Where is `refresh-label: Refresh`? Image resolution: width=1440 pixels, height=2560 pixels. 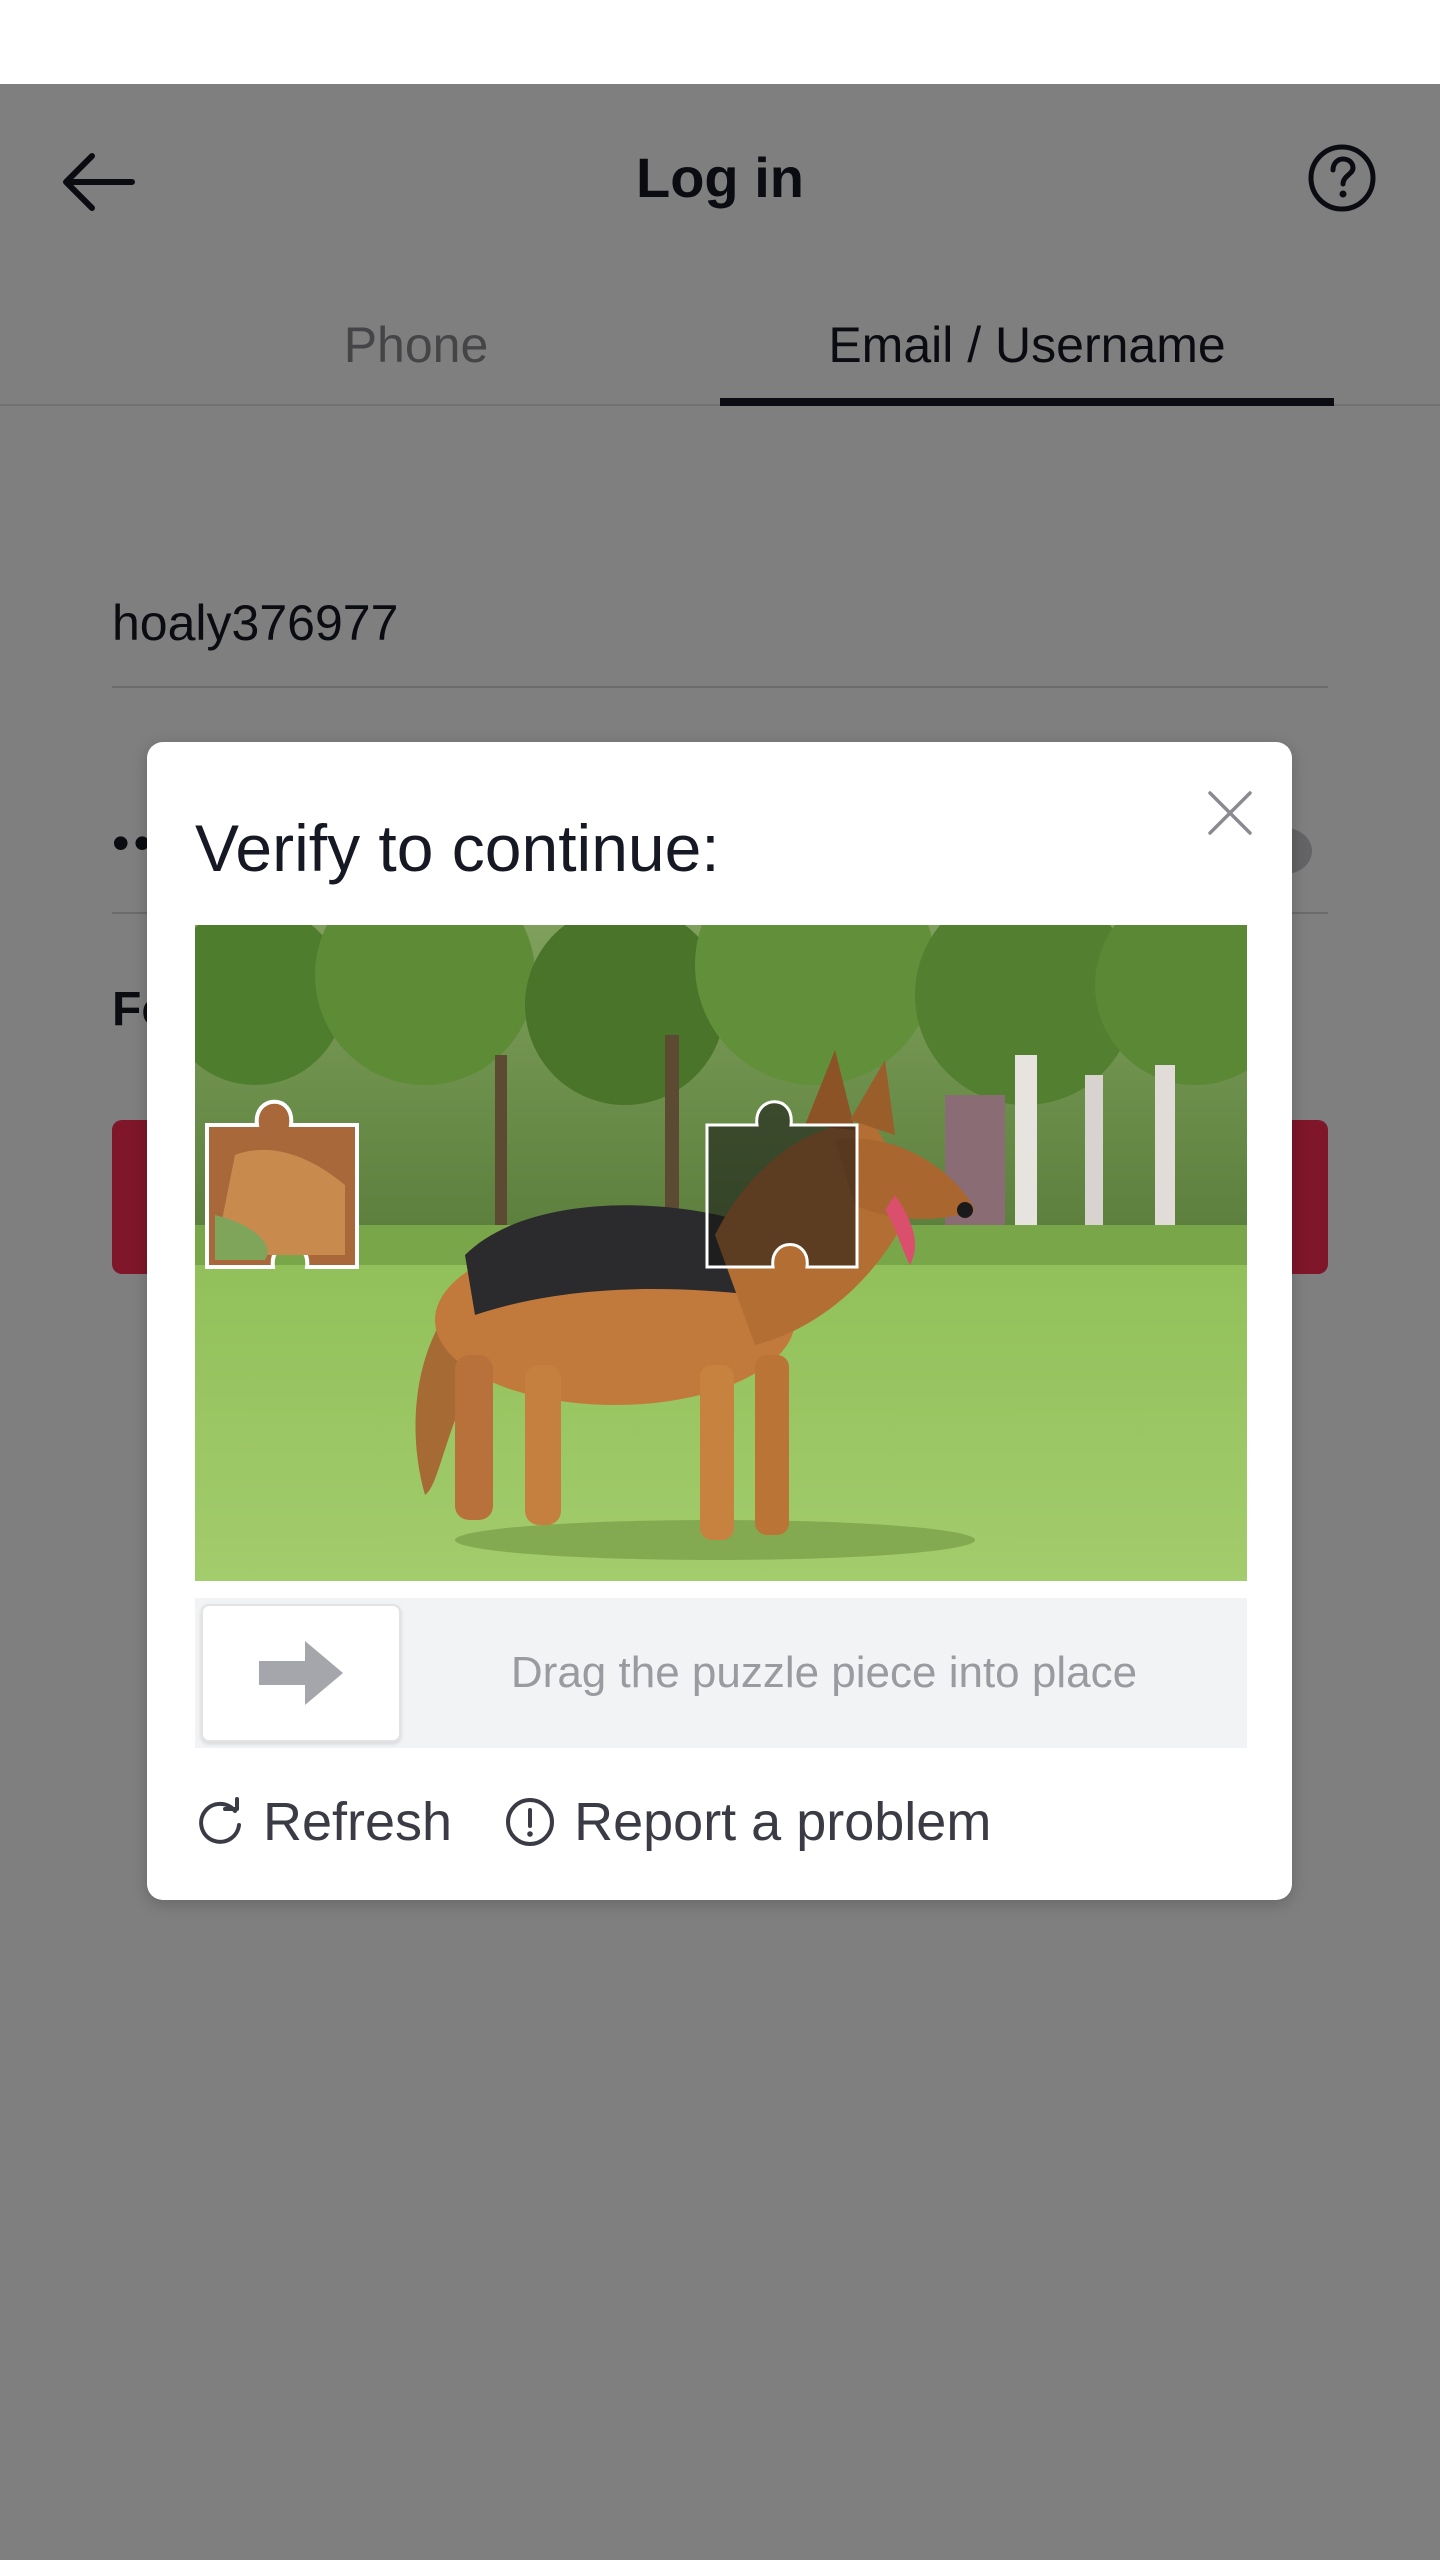
refresh-label: Refresh is located at coordinates (358, 1822).